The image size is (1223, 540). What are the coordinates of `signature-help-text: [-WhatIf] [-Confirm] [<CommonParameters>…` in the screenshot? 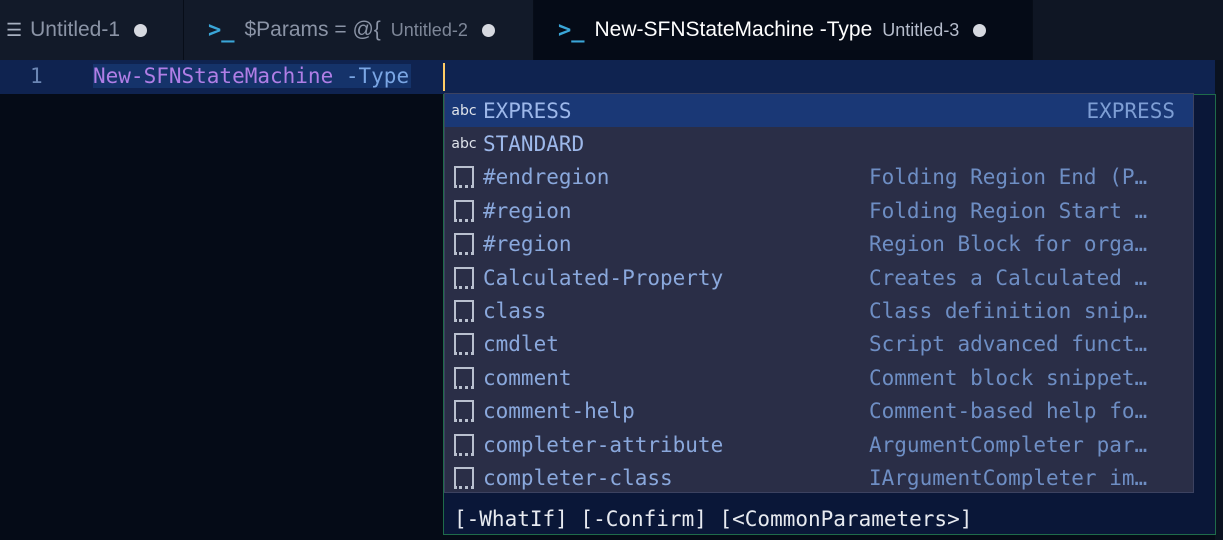 It's located at (713, 519).